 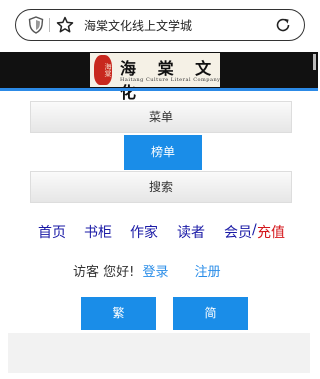 I want to click on address-bar: 海棠文化线上文学城, so click(x=160, y=25).